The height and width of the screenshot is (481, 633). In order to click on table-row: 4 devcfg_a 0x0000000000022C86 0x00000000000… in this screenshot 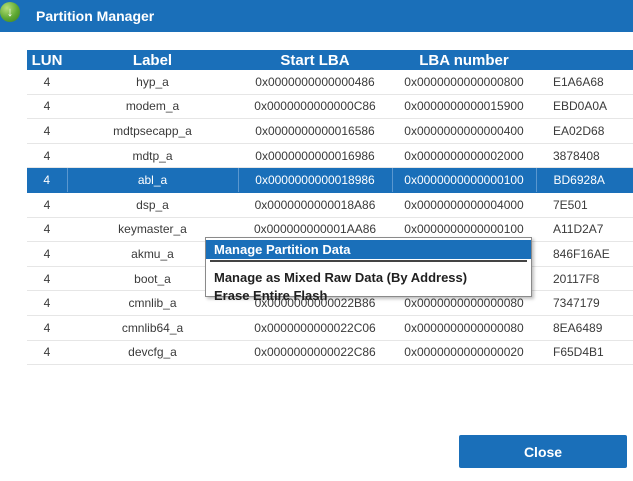, I will do `click(330, 353)`.